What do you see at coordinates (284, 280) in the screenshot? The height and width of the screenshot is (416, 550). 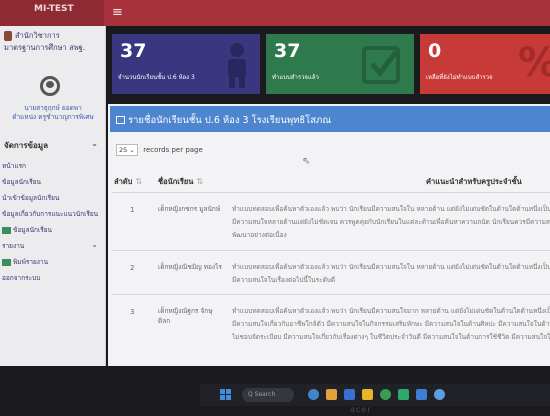 I see `row-advice-line: มีความสนใจในเรื่องต่อไปนี้ในระดับดี` at bounding box center [284, 280].